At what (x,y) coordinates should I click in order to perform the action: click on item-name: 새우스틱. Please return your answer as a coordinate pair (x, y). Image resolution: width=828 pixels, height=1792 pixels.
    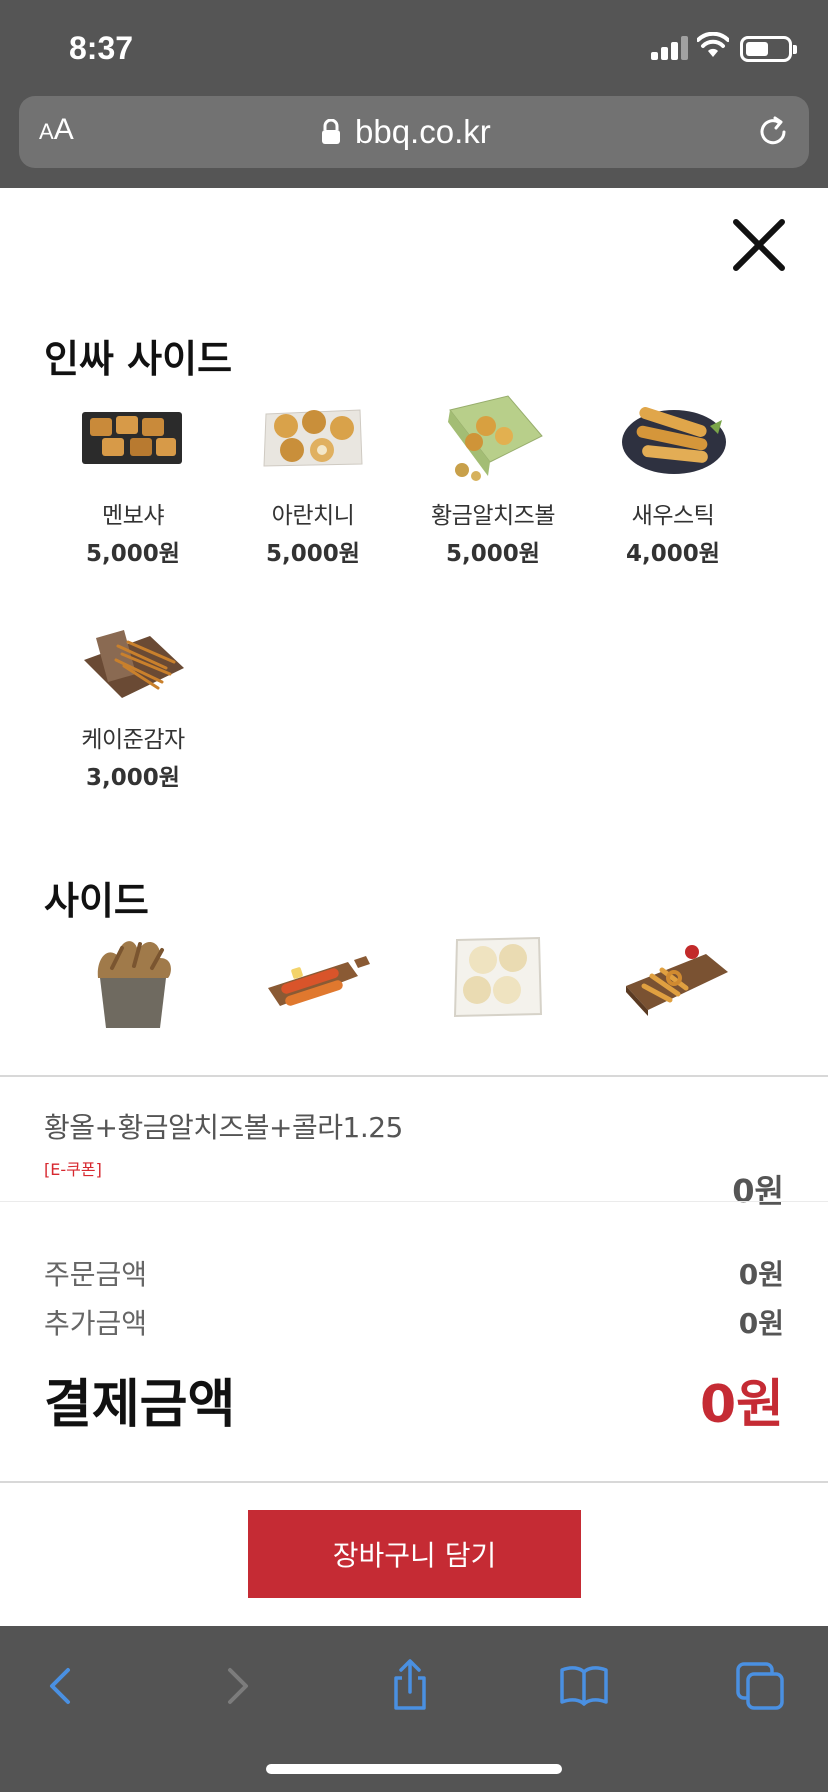
    Looking at the image, I should click on (673, 516).